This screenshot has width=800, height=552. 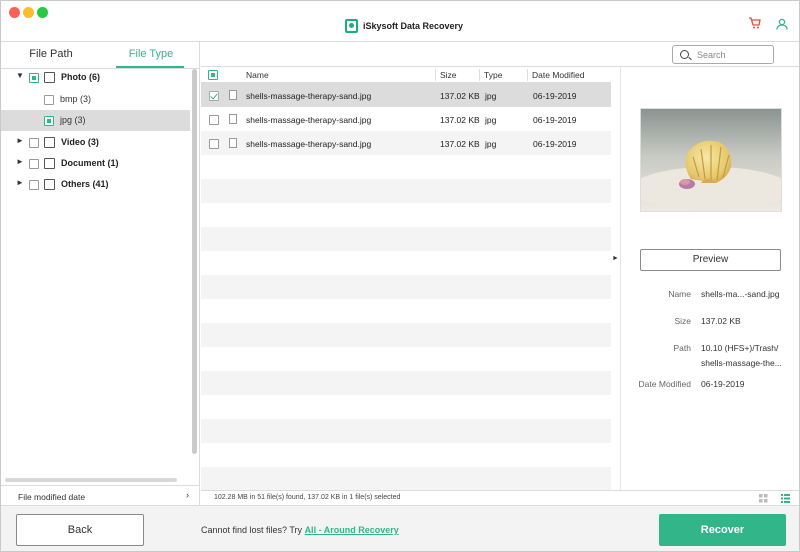 What do you see at coordinates (352, 530) in the screenshot?
I see `all-around-recovery-link: All - Around Recovery` at bounding box center [352, 530].